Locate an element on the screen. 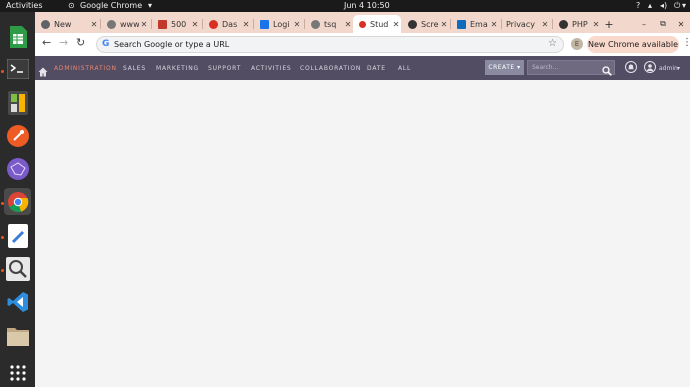 This screenshot has height=387, width=690. tab: Scre ✕ is located at coordinates (425, 24).